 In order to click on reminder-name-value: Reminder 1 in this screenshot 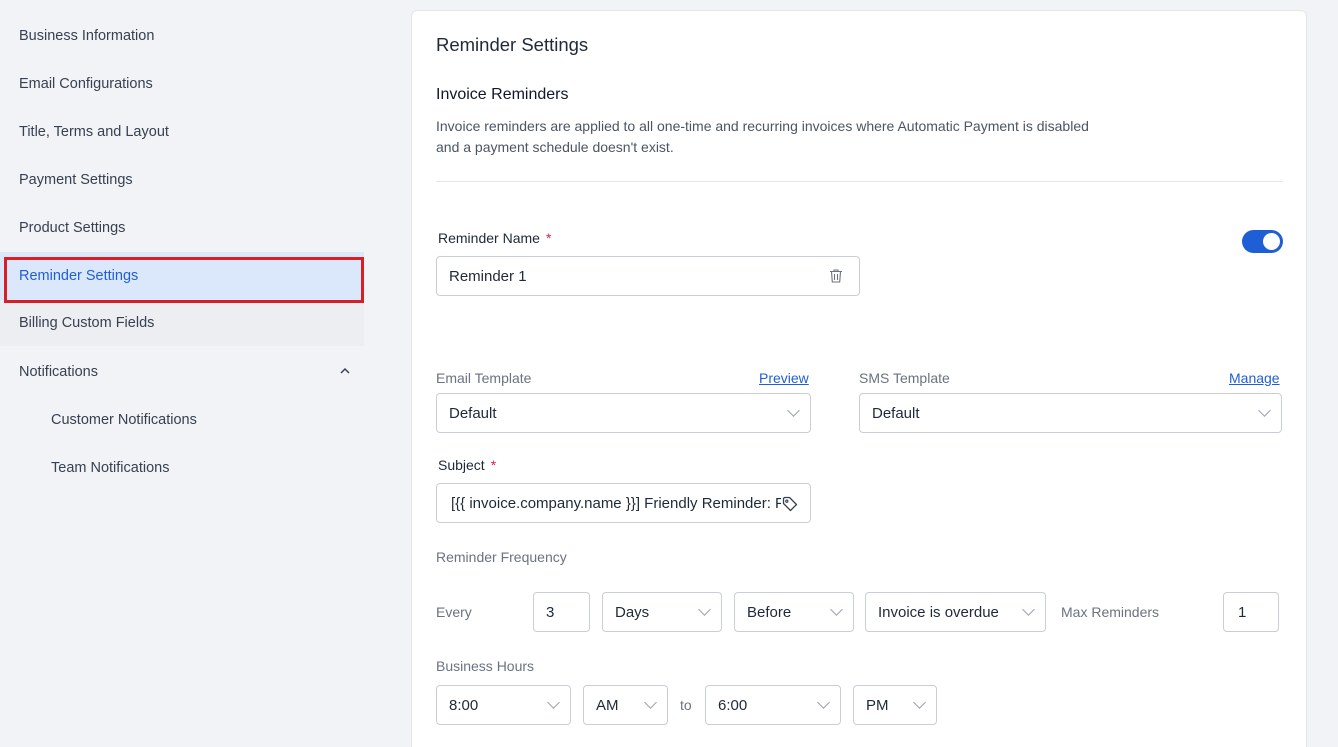, I will do `click(488, 276)`.